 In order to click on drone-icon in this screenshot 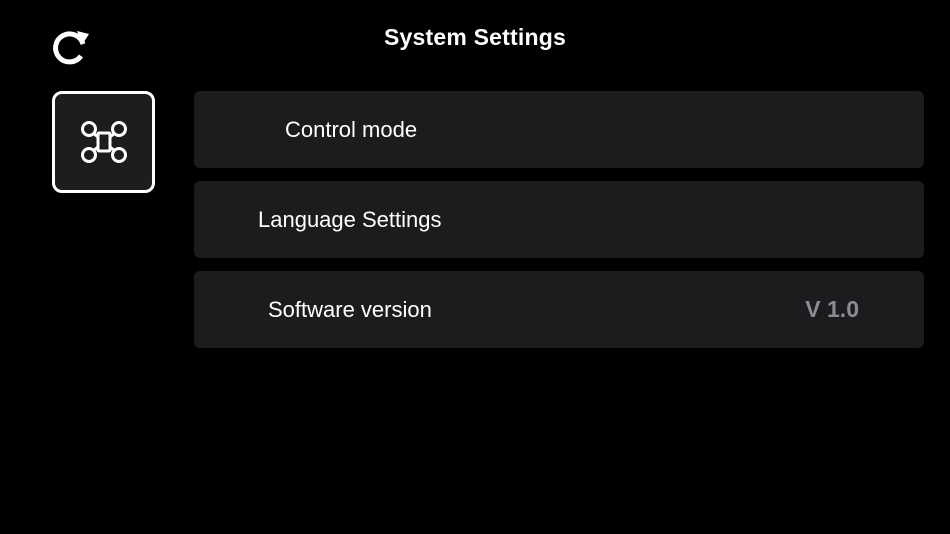, I will do `click(103, 142)`.